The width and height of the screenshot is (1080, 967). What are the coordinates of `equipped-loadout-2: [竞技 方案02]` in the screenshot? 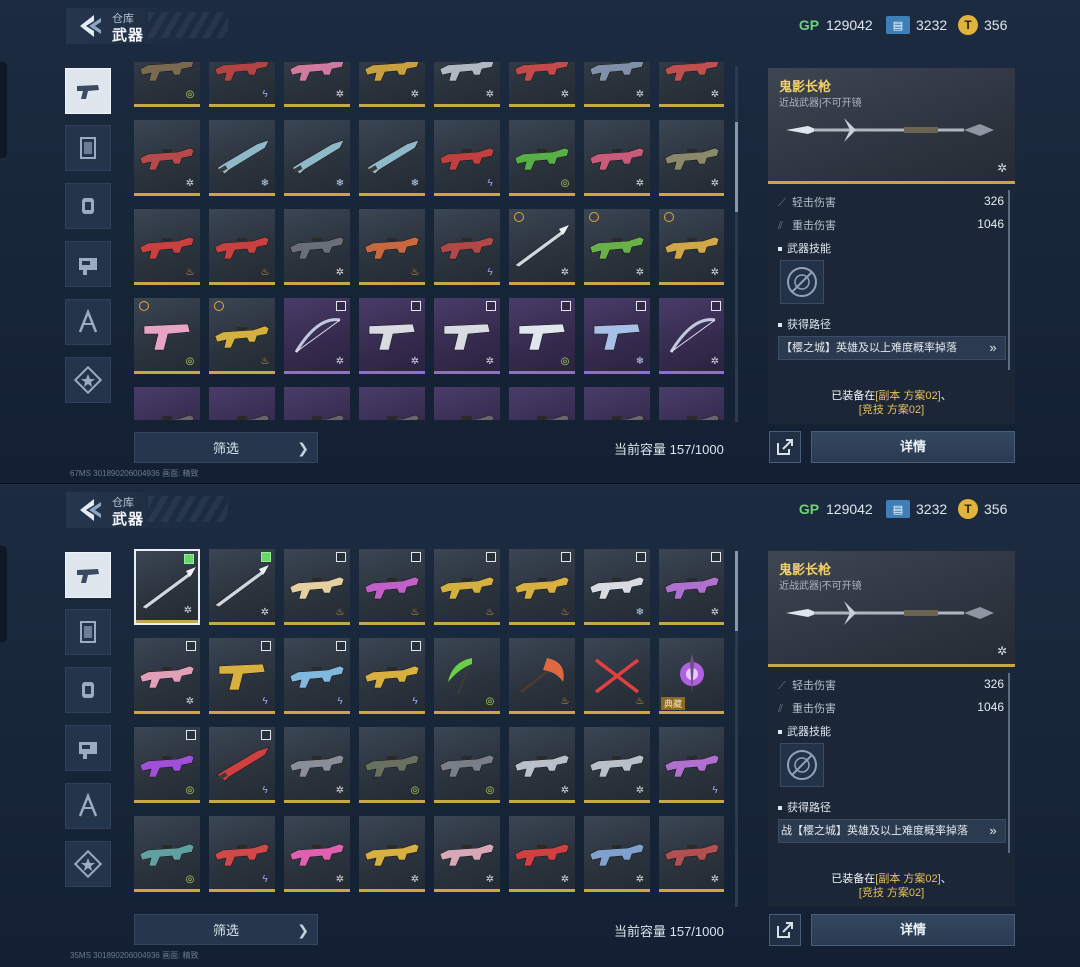 It's located at (891, 410).